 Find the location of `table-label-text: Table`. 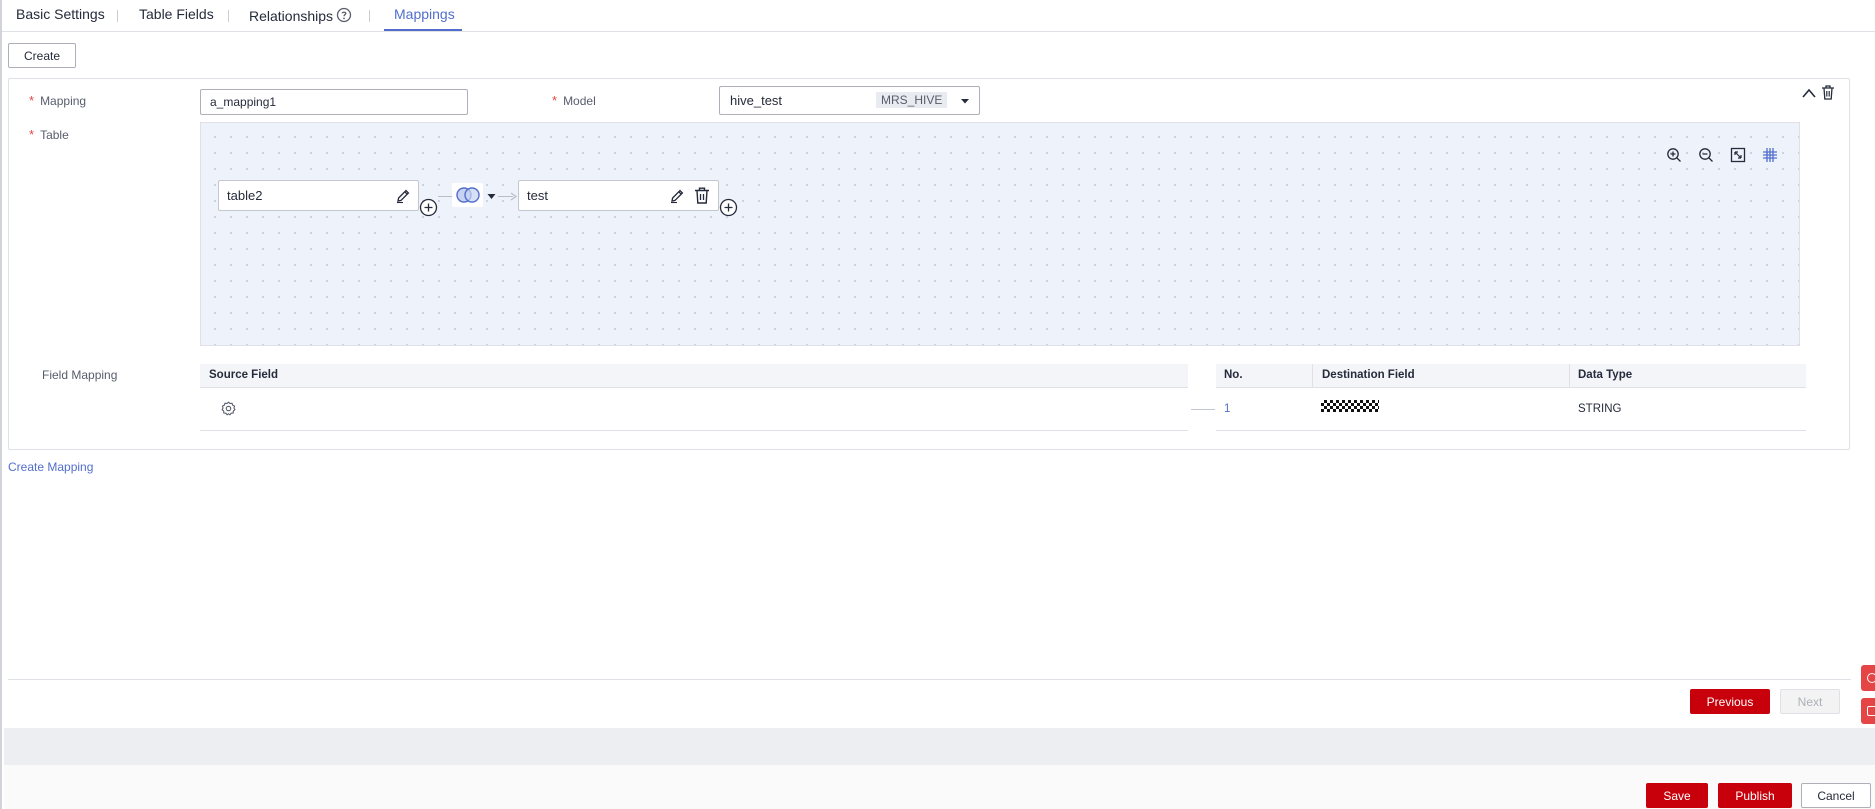

table-label-text: Table is located at coordinates (54, 135).